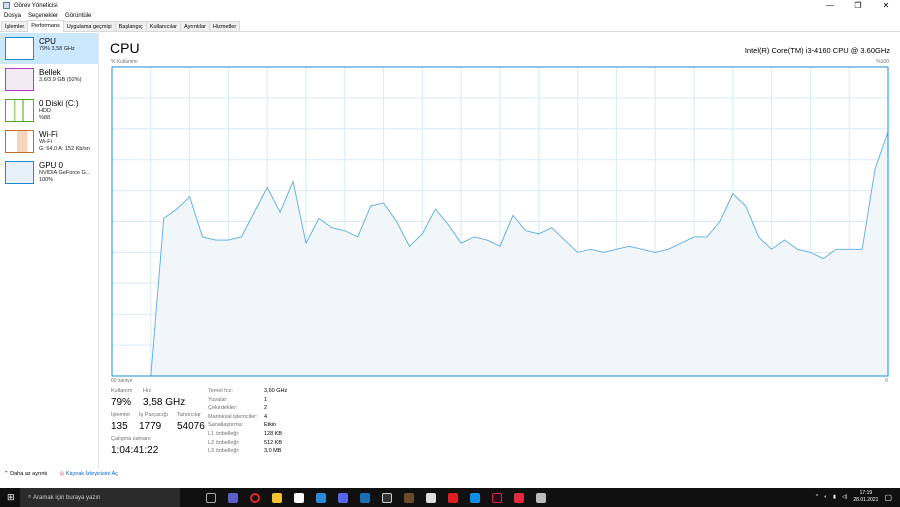  Describe the element at coordinates (57, 49) in the screenshot. I see `sidebar-item-detail: 79% 3,58 GHz` at that location.